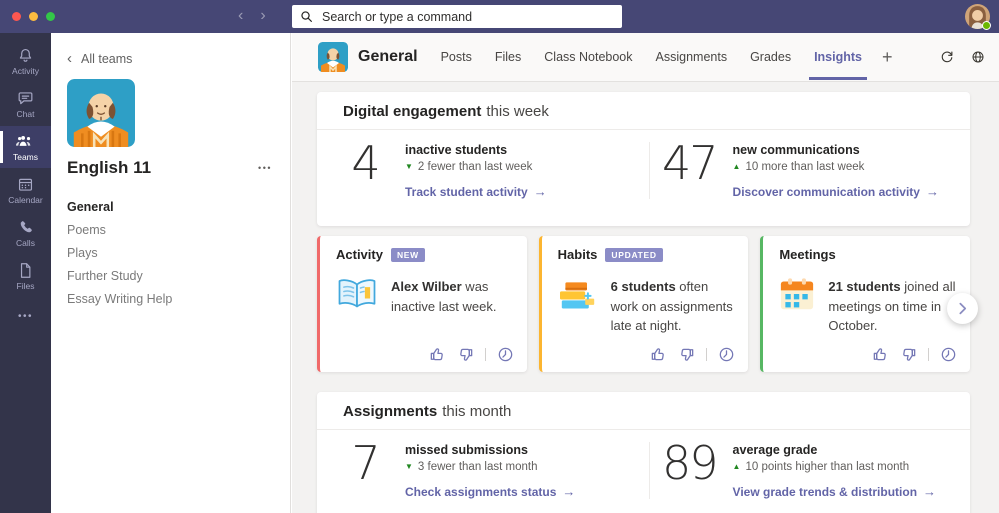 The image size is (999, 513). Describe the element at coordinates (476, 191) in the screenshot. I see `track-student-activity-link: Track student activity →` at that location.